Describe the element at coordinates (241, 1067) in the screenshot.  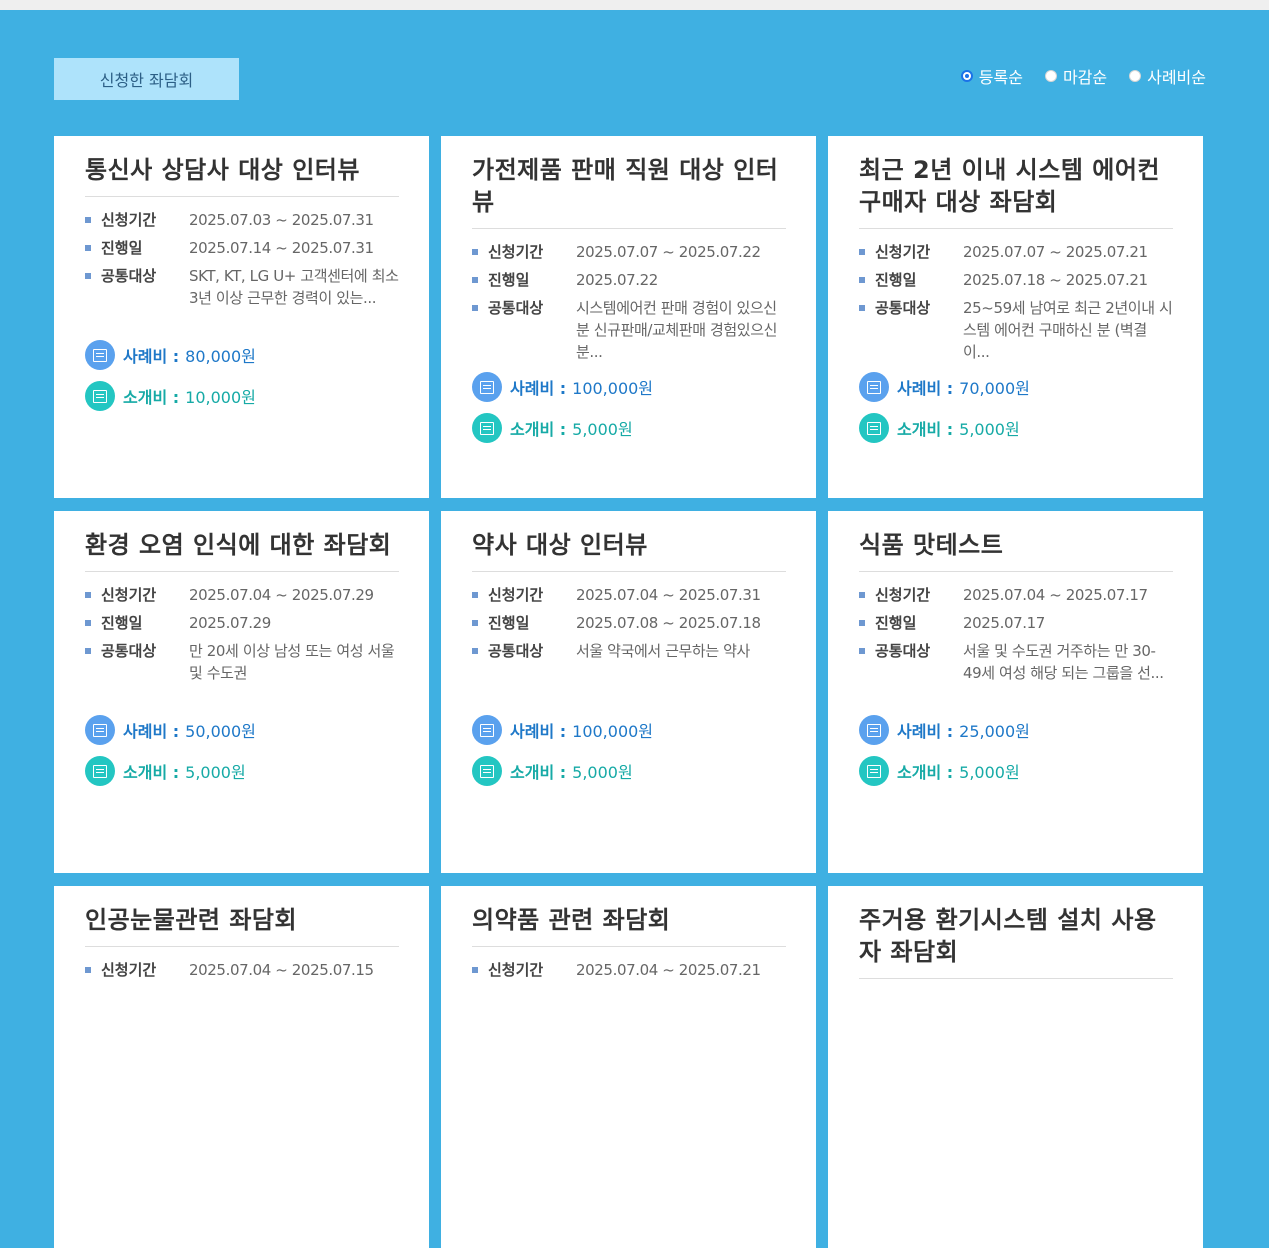
I see `roundtable-card: 인공눈물관련 좌담회 신청기간 2025.07.04 ~ 2025.07.15` at that location.